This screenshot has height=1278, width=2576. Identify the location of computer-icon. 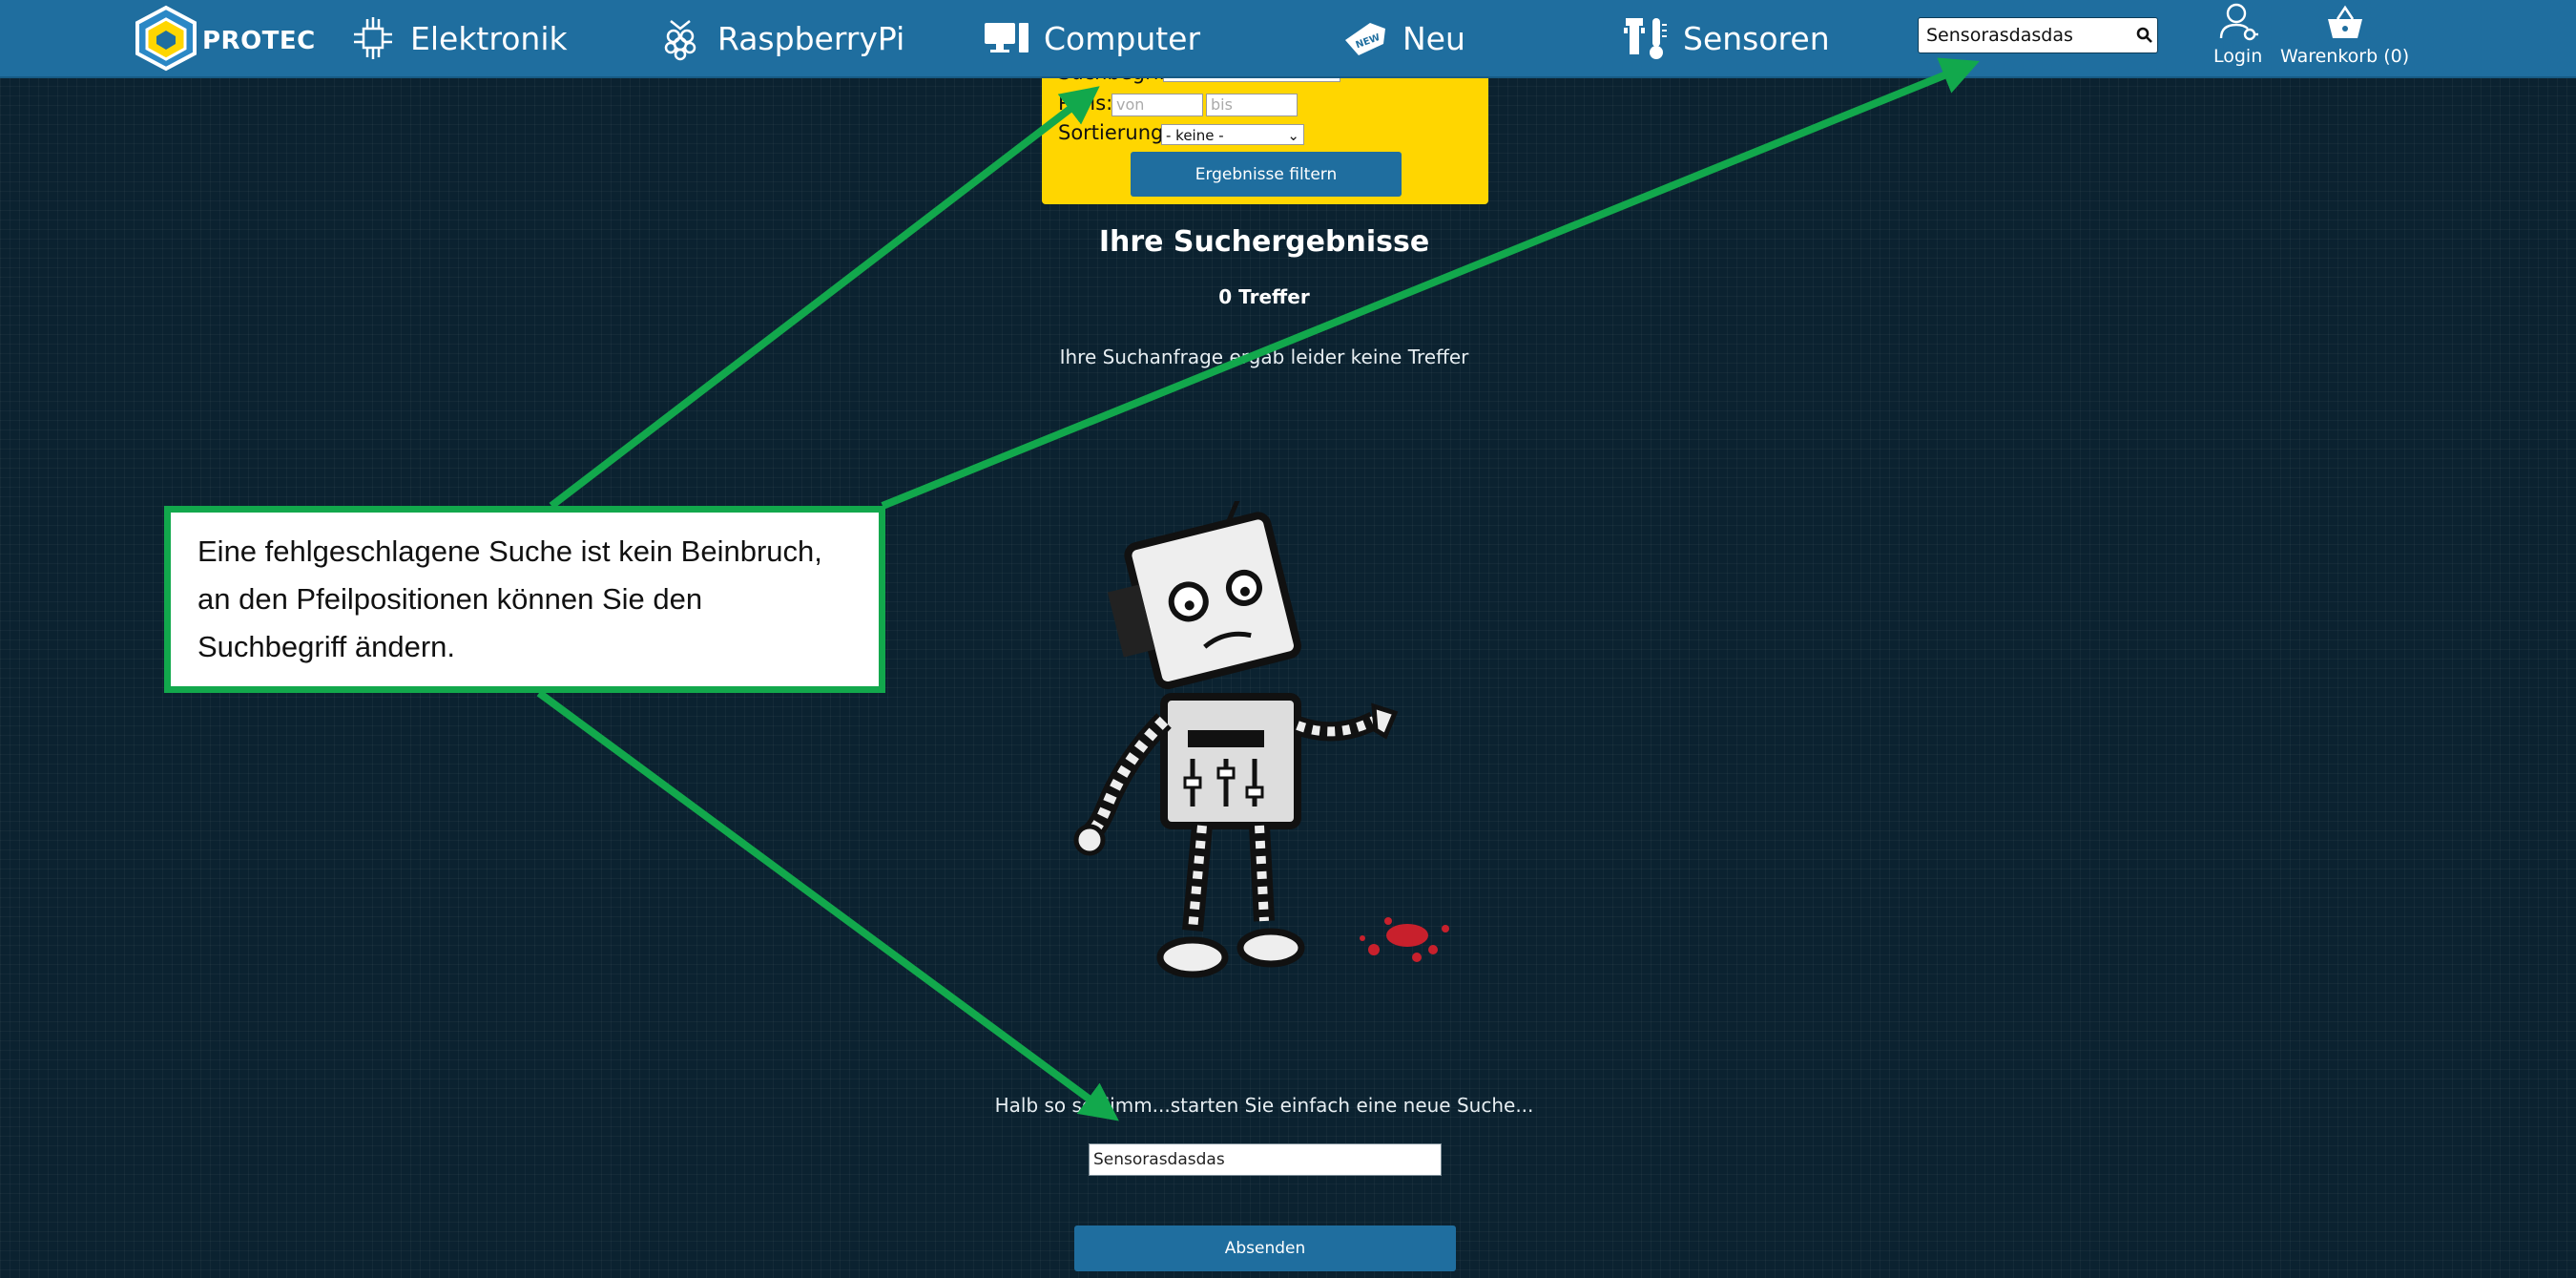
(1006, 38).